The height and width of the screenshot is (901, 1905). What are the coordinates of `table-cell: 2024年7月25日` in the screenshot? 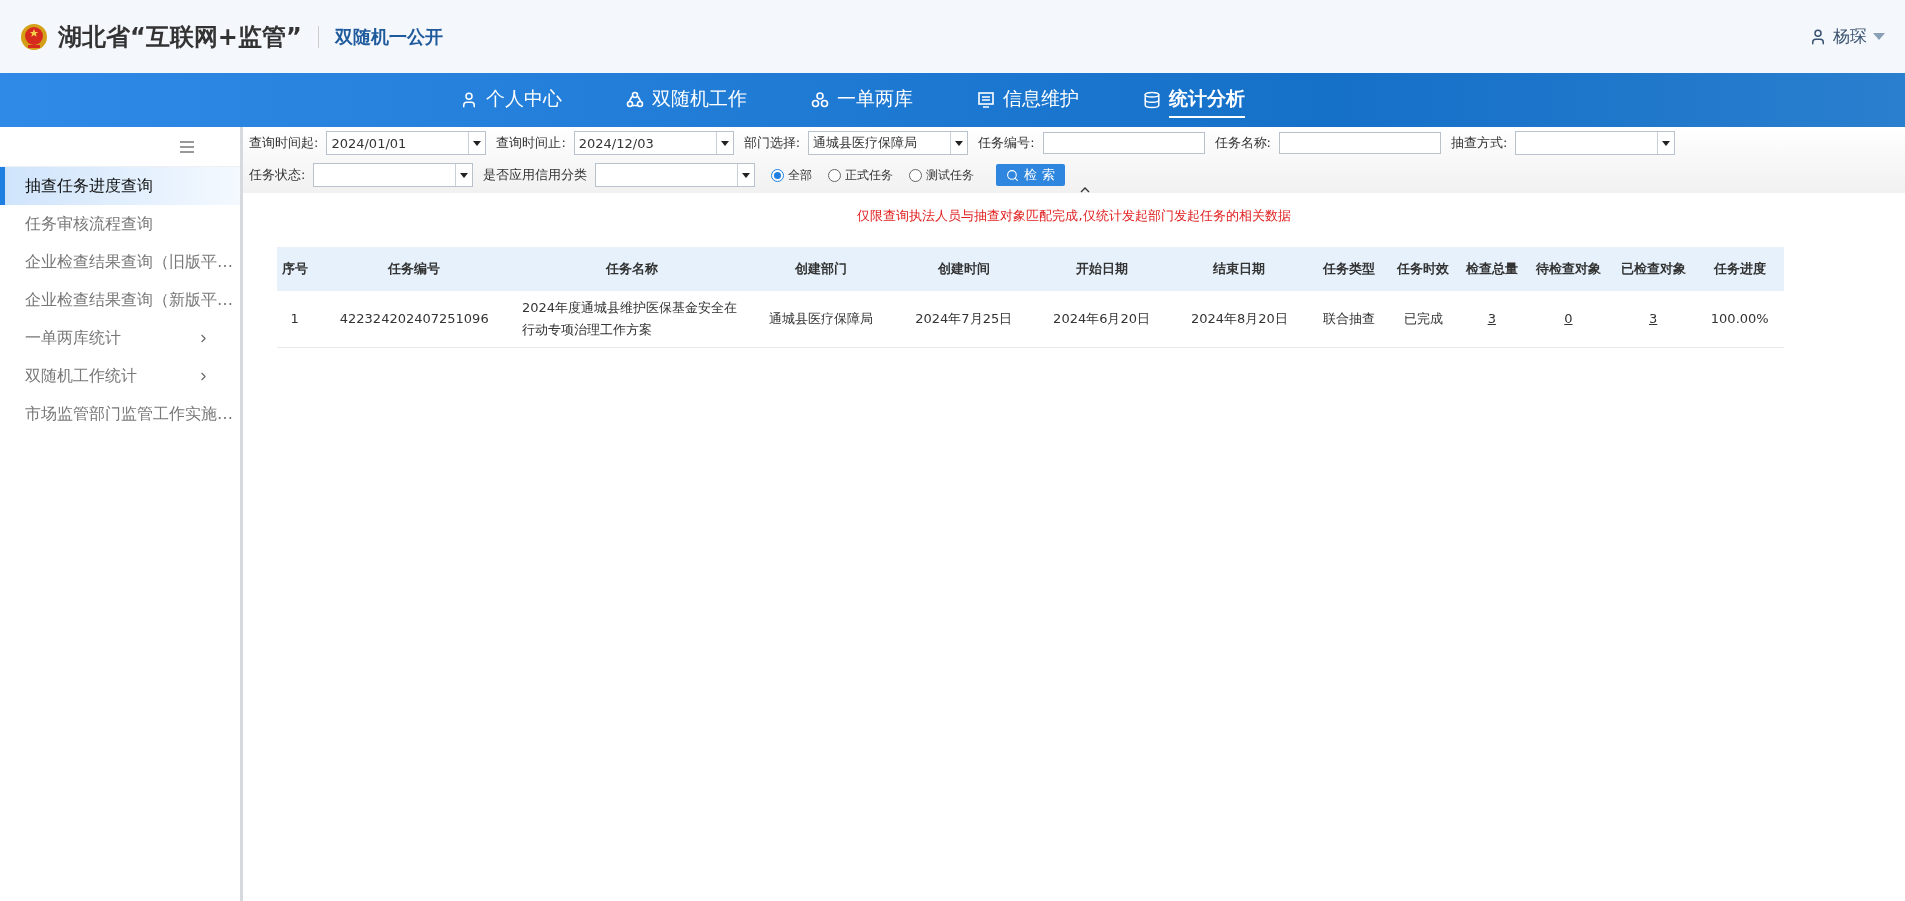 It's located at (964, 318).